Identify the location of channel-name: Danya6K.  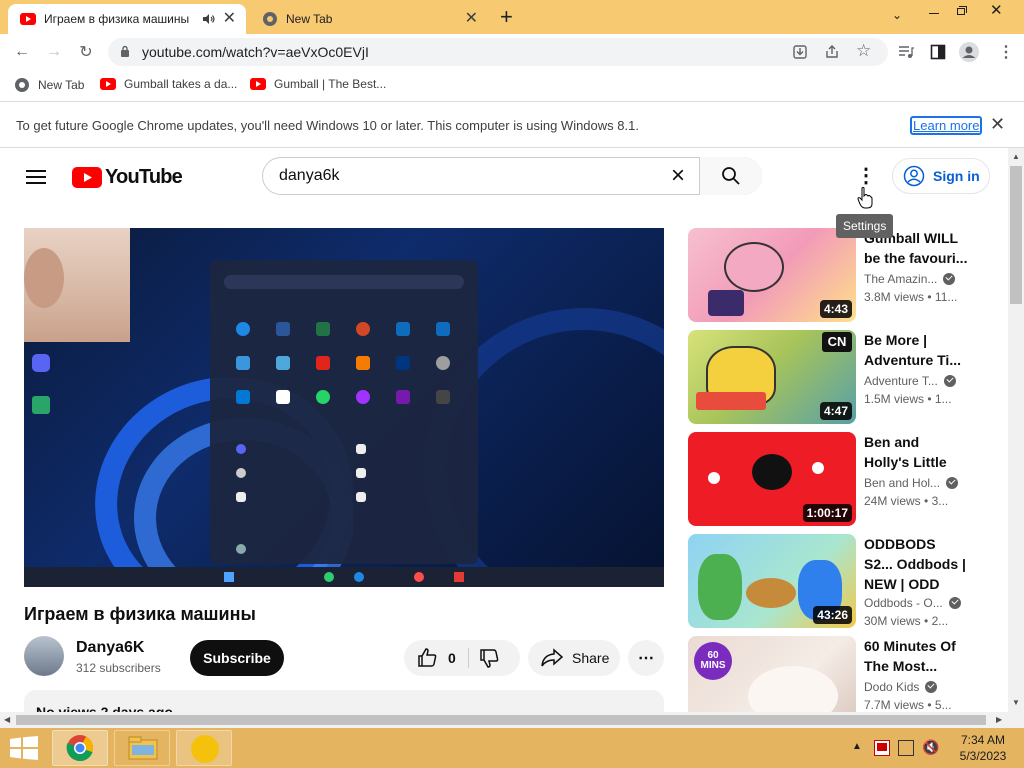
(110, 648).